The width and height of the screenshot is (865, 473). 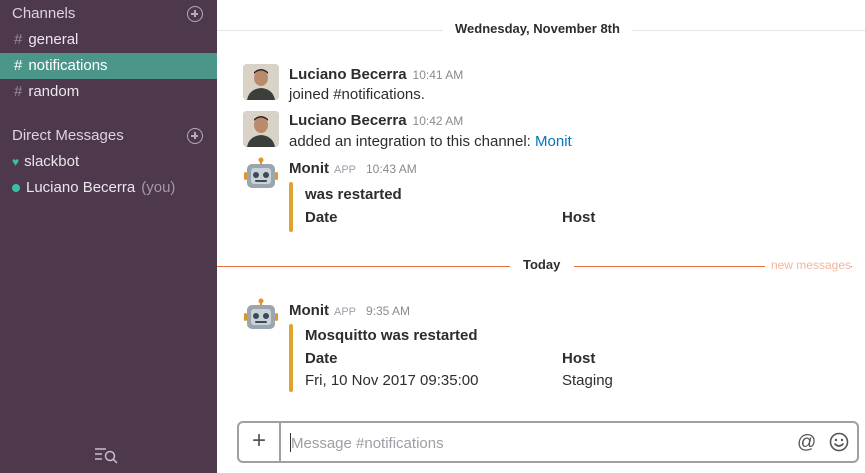 I want to click on dm-item-self: Luciano Becerra (you), so click(x=93, y=187).